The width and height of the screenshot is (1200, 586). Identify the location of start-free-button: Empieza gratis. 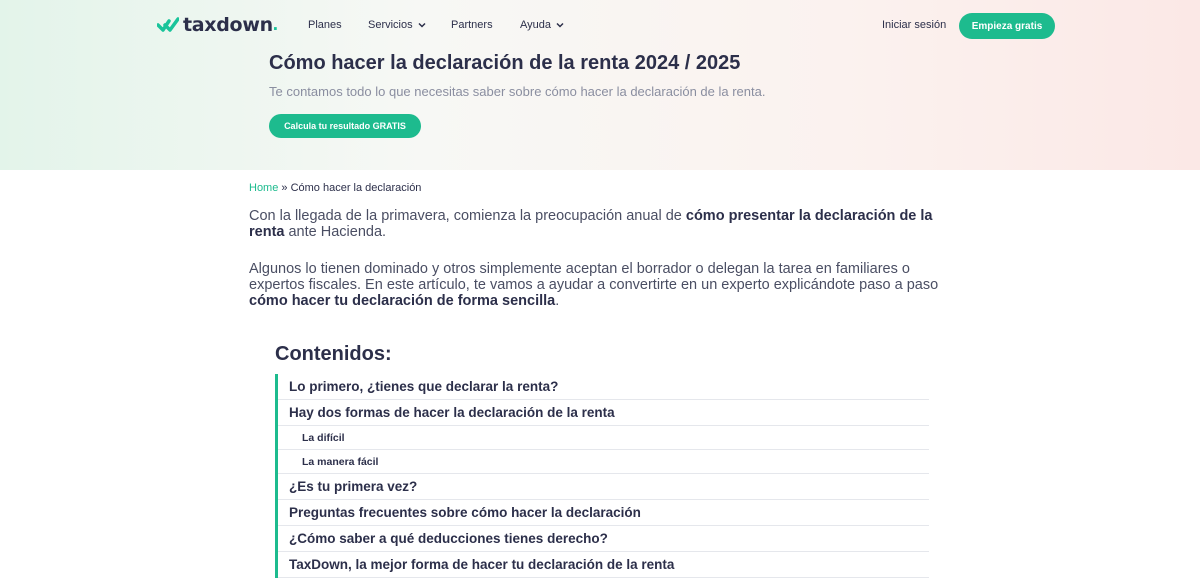
(1007, 26).